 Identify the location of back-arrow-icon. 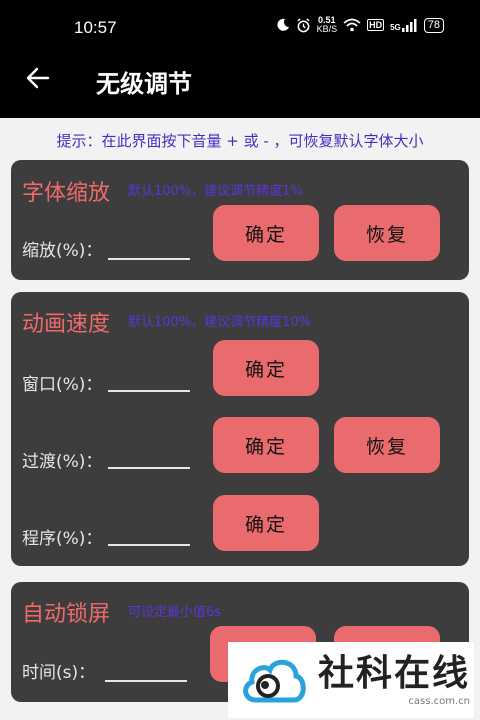
(38, 78).